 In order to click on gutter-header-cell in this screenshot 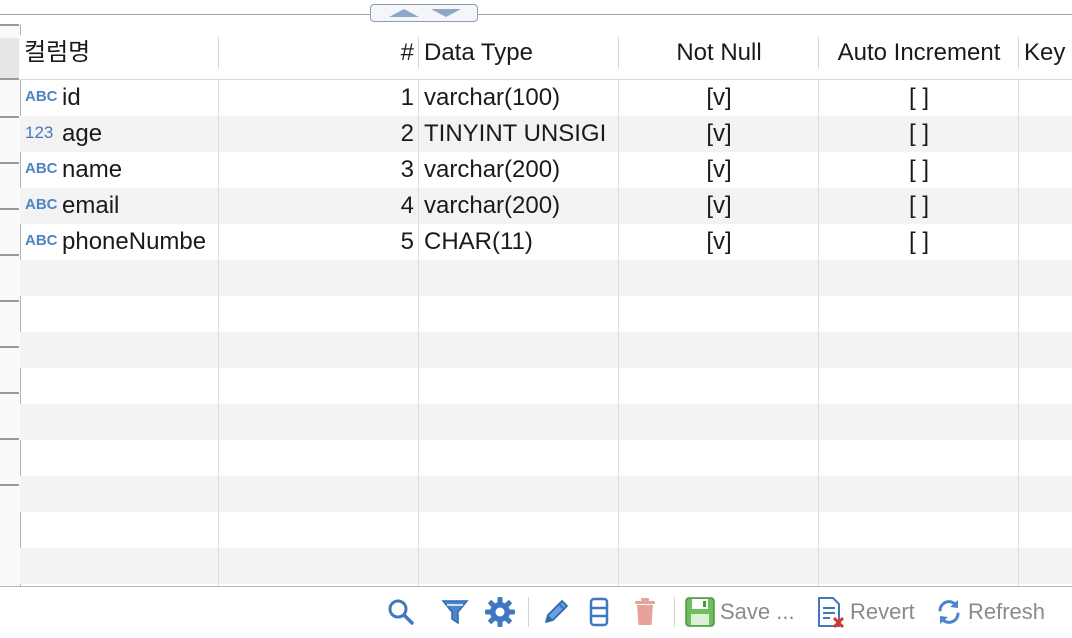, I will do `click(9, 58)`.